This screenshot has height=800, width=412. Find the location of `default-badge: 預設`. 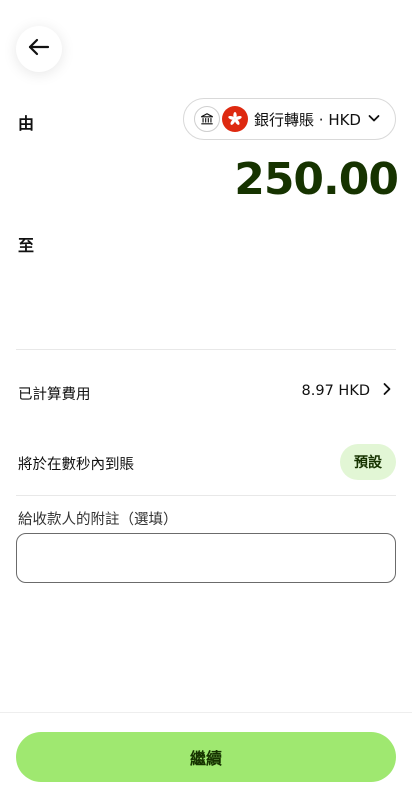

default-badge: 預設 is located at coordinates (368, 462).